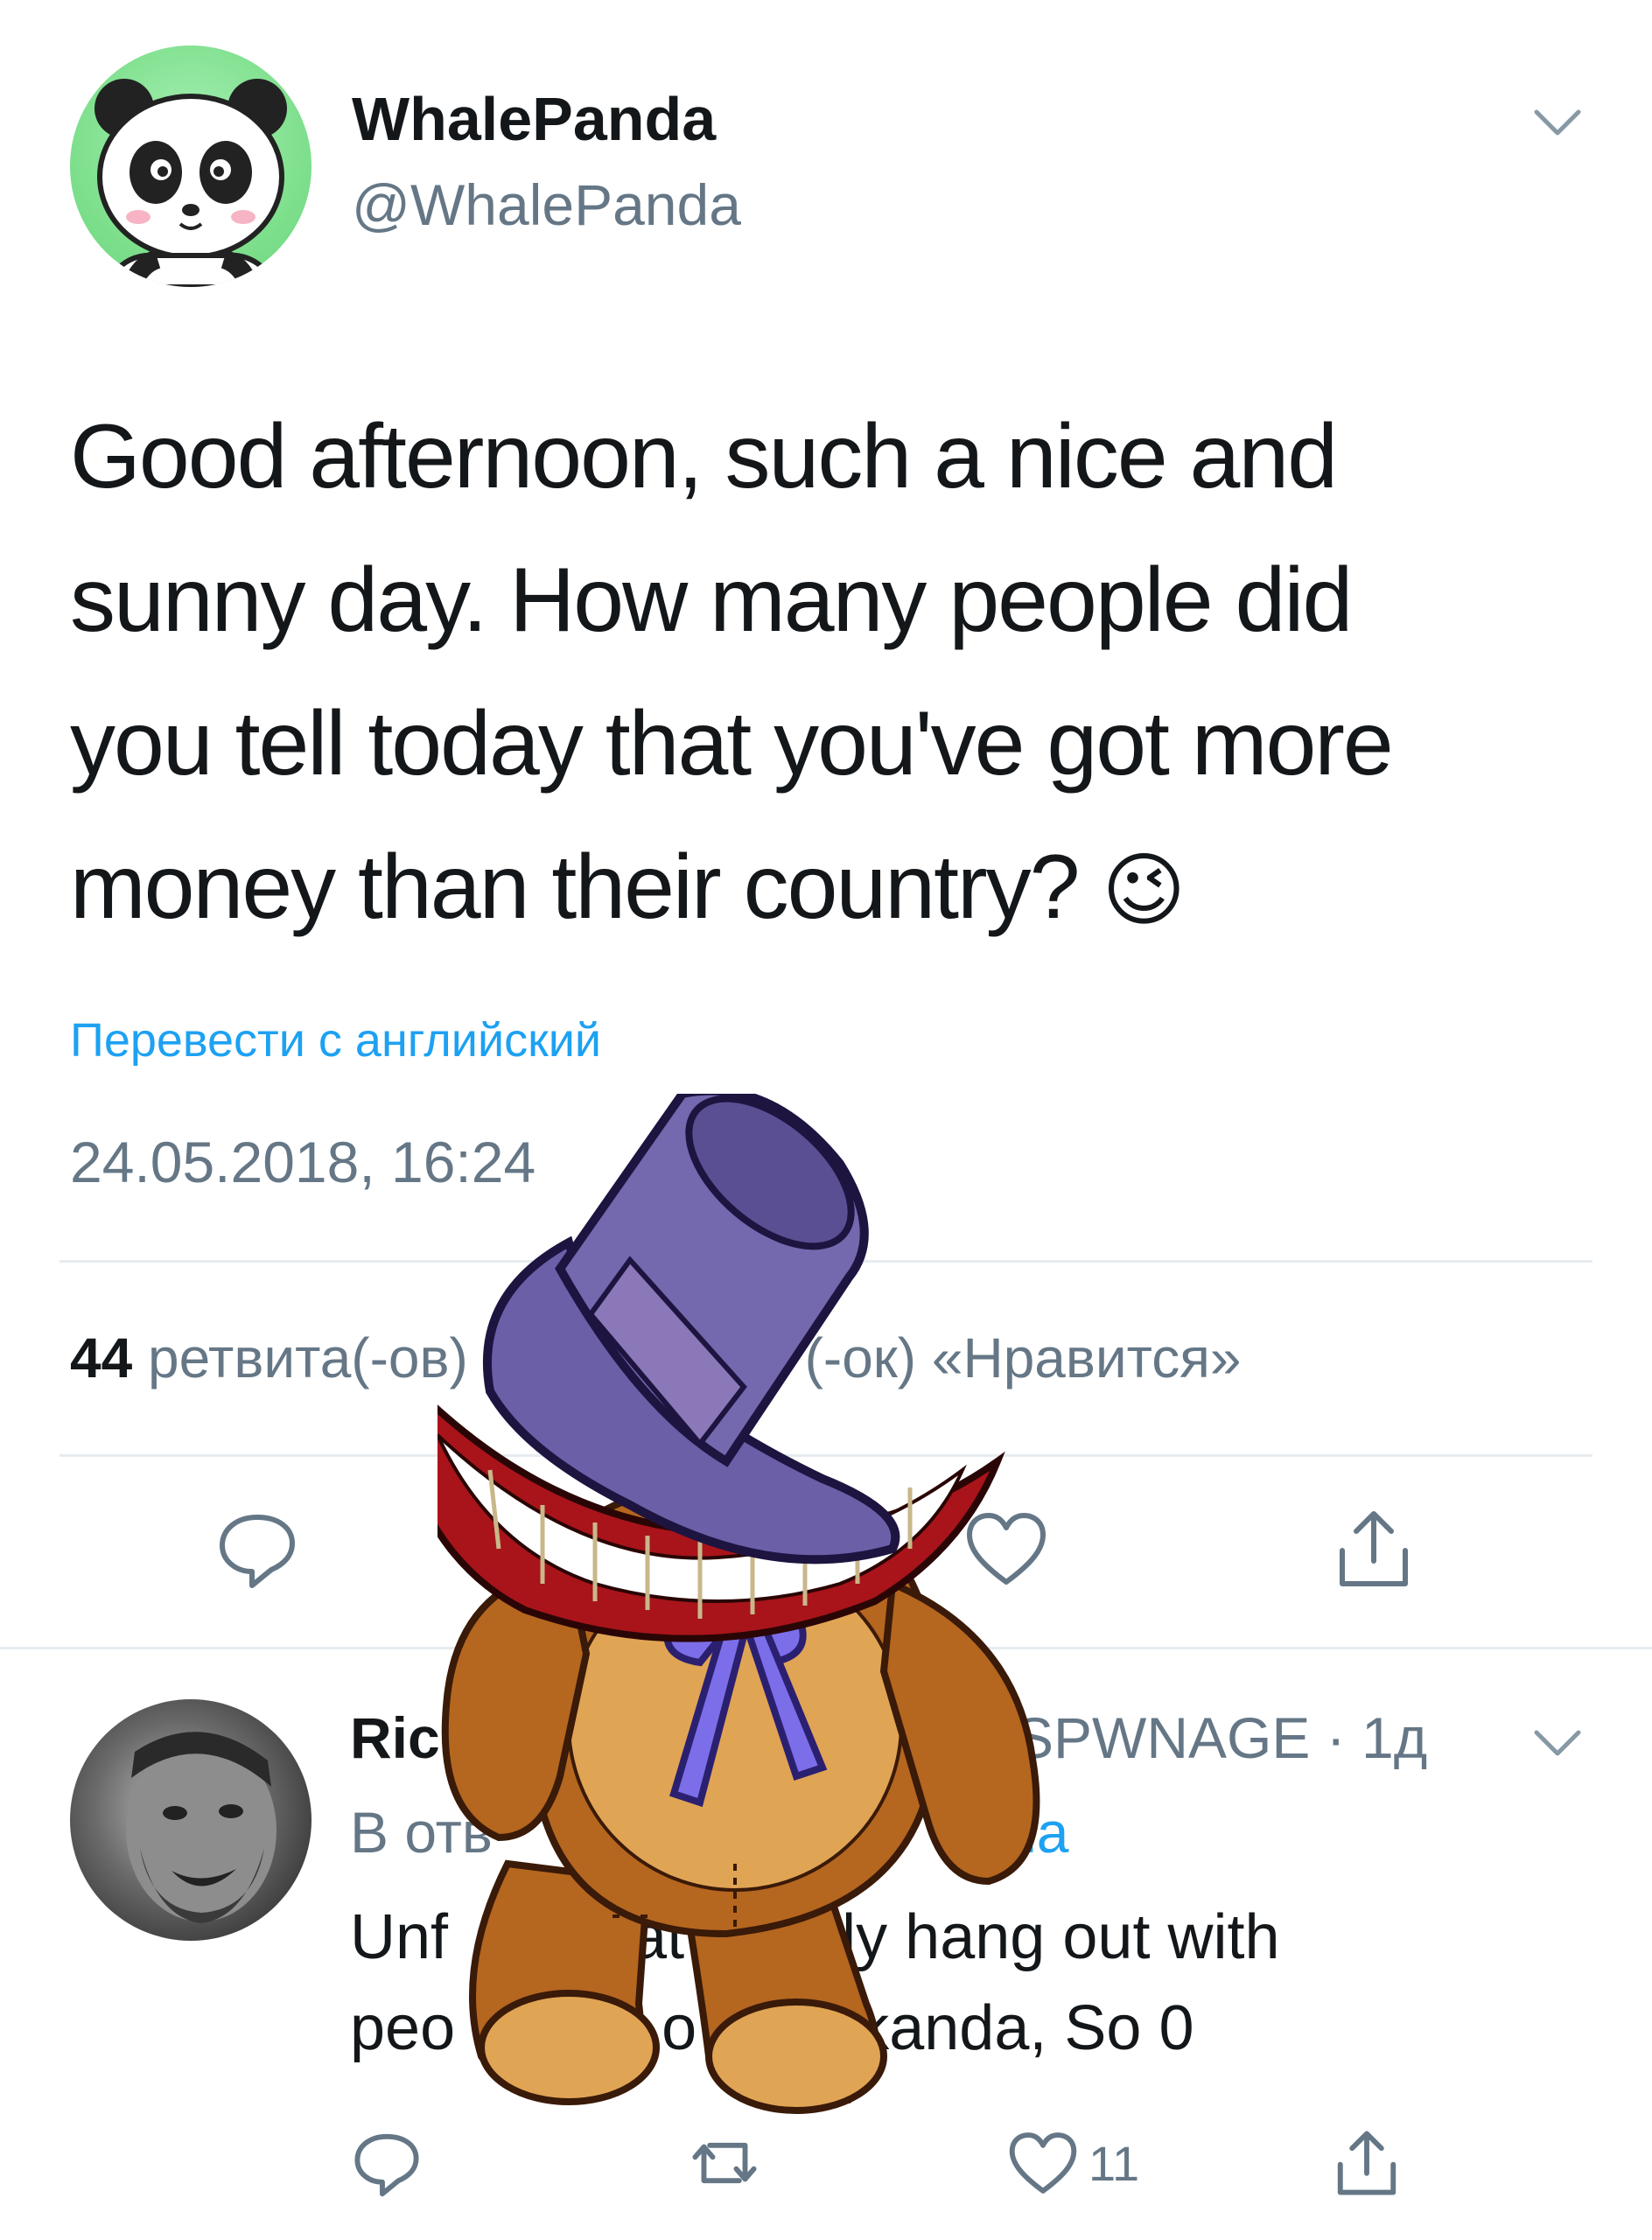 The width and height of the screenshot is (1652, 2240). Describe the element at coordinates (395, 1737) in the screenshot. I see `reply-author-name: Ric` at that location.